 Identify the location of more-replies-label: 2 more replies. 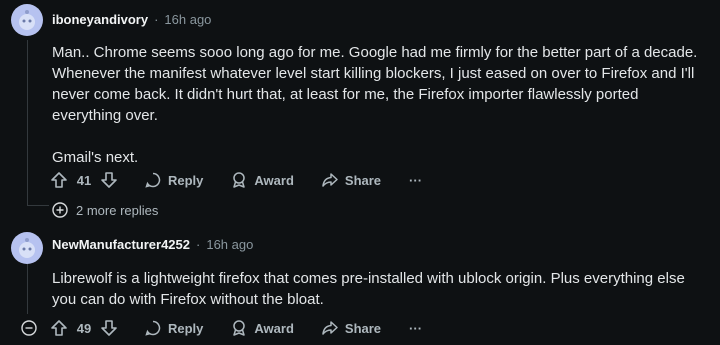
(117, 210).